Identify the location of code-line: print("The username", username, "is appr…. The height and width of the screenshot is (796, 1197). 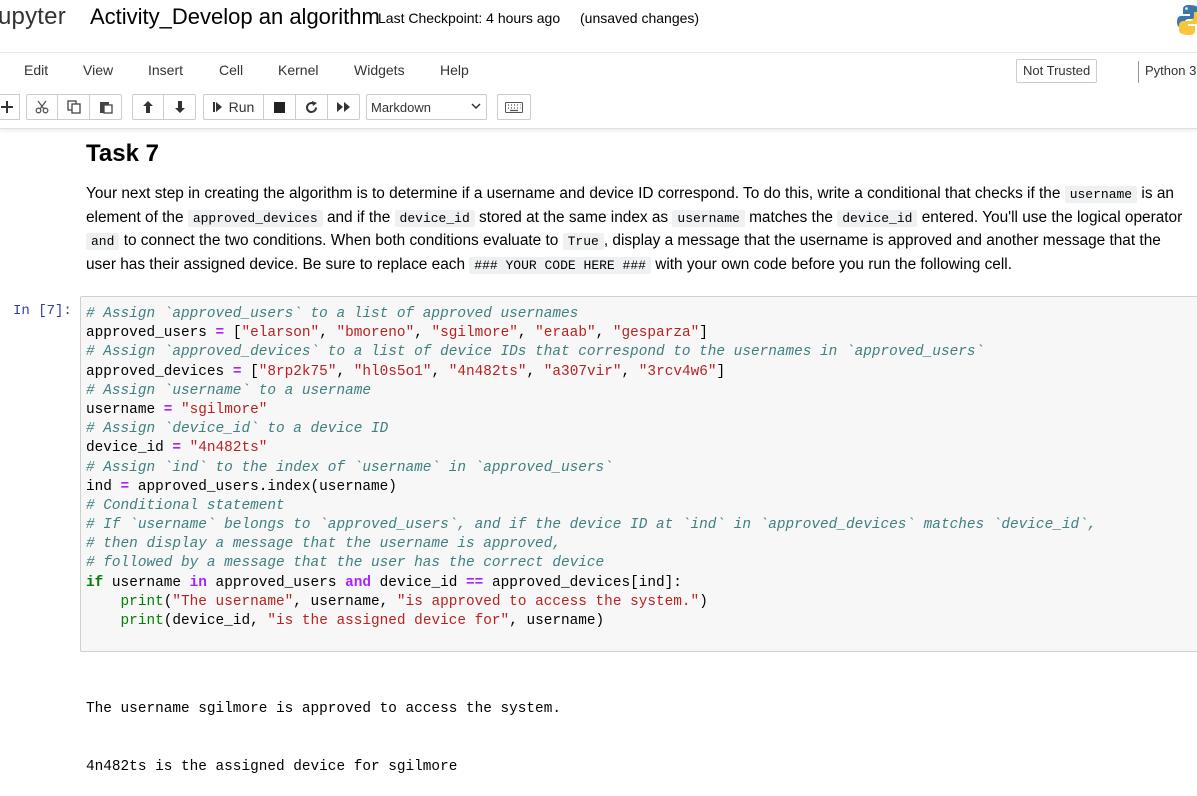
(414, 601).